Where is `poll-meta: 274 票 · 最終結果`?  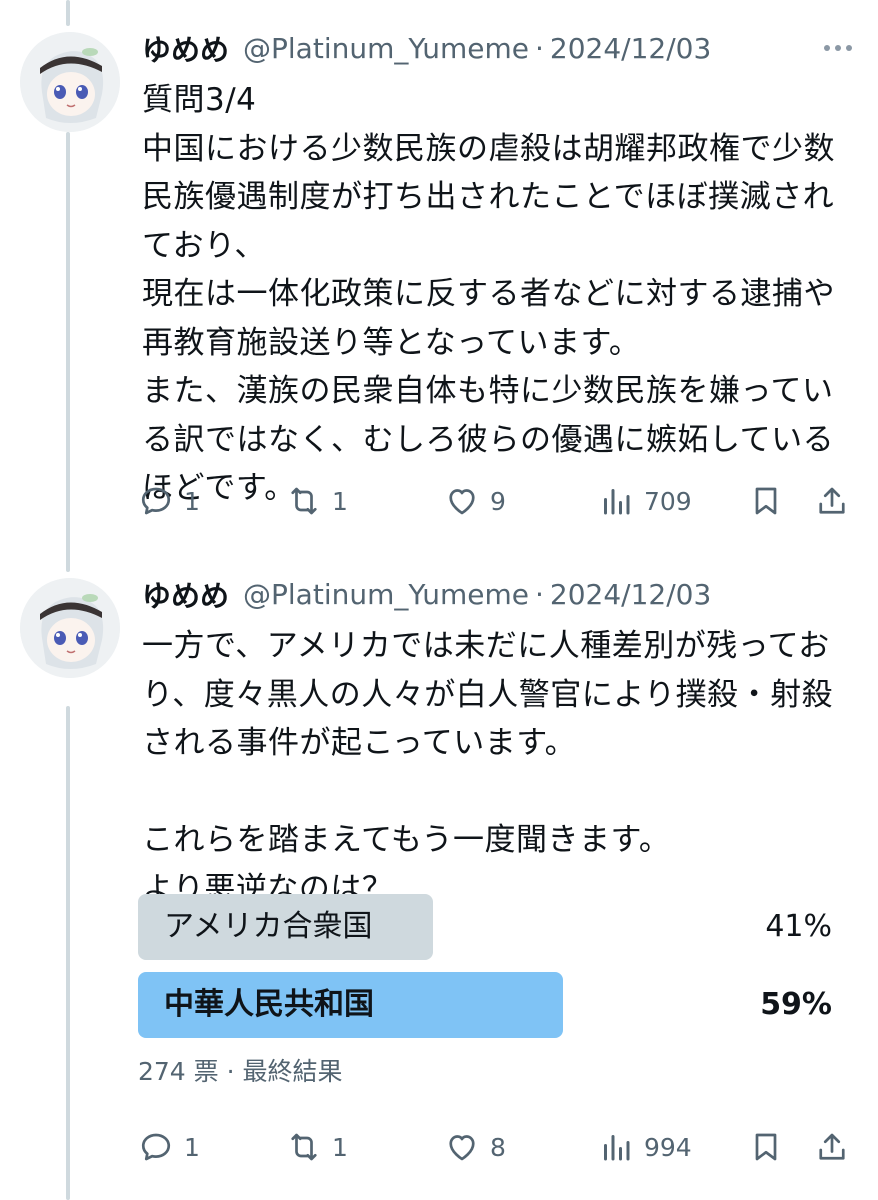 poll-meta: 274 票 · 最終結果 is located at coordinates (240, 1071).